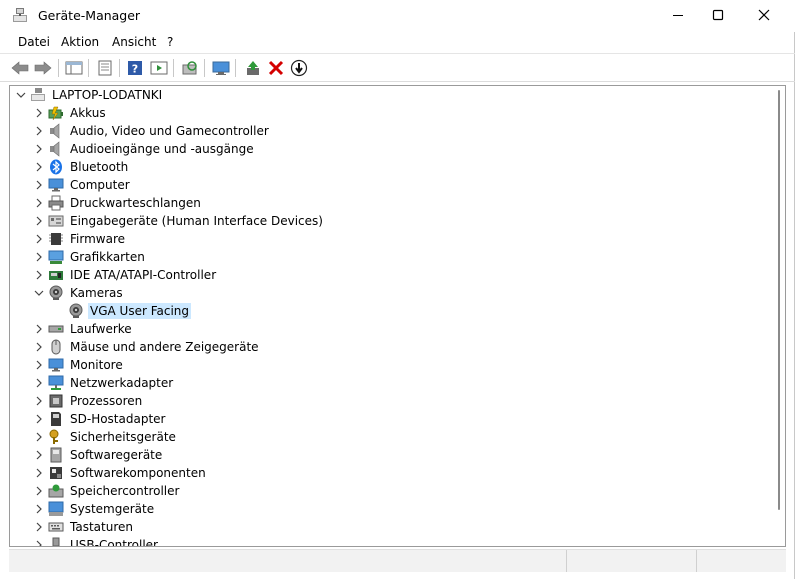  I want to click on tree-category-eingabegeräte-human-interface-devices: Eingabegeräte (Human Interface Devices), so click(178, 221).